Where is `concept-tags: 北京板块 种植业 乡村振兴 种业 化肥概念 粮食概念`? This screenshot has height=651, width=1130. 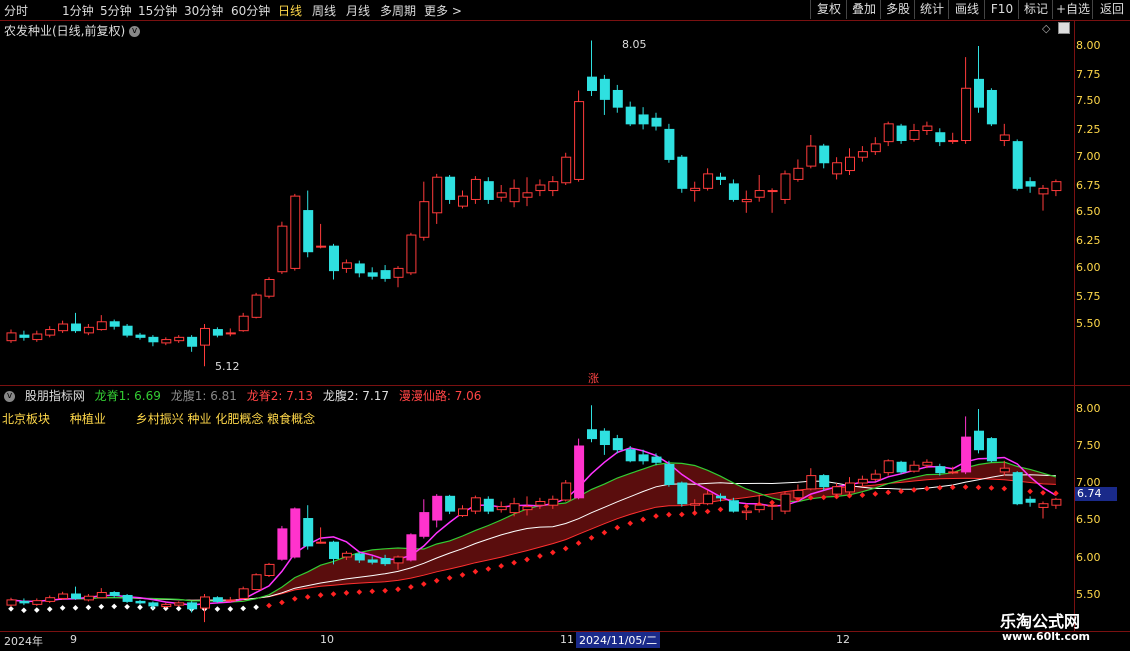 concept-tags: 北京板块 种植业 乡村振兴 种业 化肥概念 粮食概念 is located at coordinates (158, 418).